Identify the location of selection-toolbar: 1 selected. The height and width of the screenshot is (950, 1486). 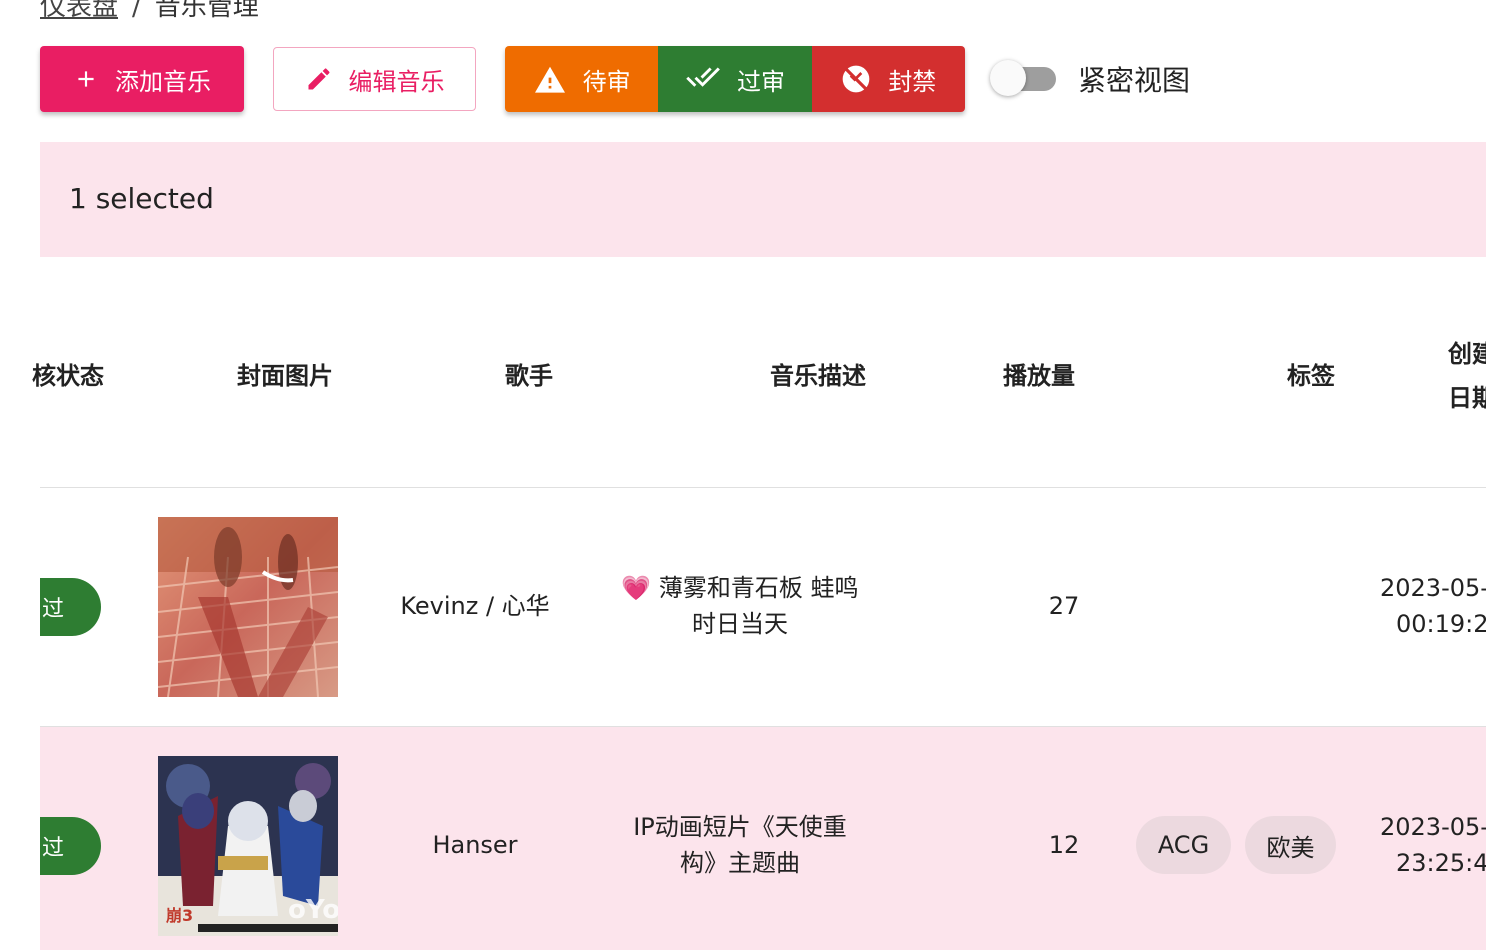
(763, 199).